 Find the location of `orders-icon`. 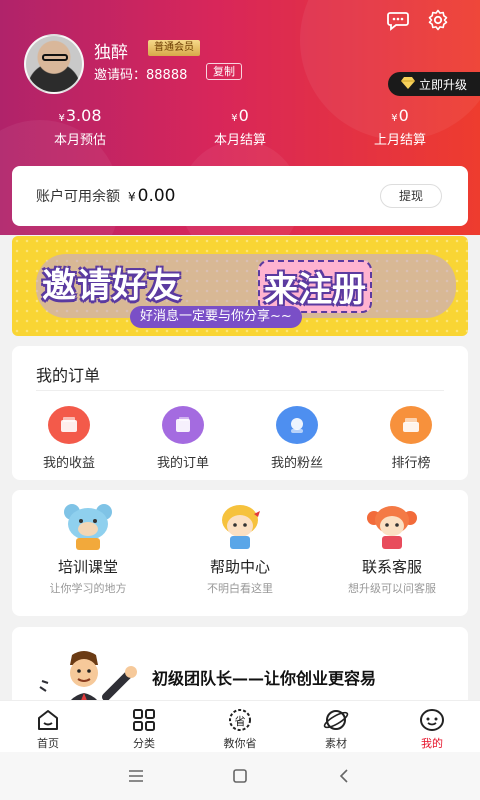

orders-icon is located at coordinates (183, 425).